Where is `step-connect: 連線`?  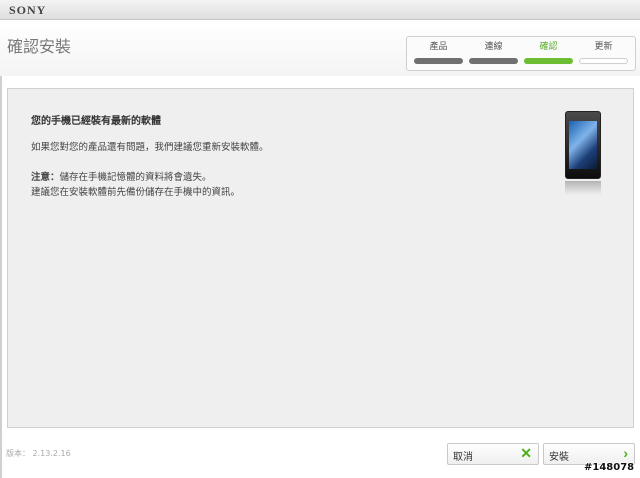
step-connect: 連線 is located at coordinates (493, 52).